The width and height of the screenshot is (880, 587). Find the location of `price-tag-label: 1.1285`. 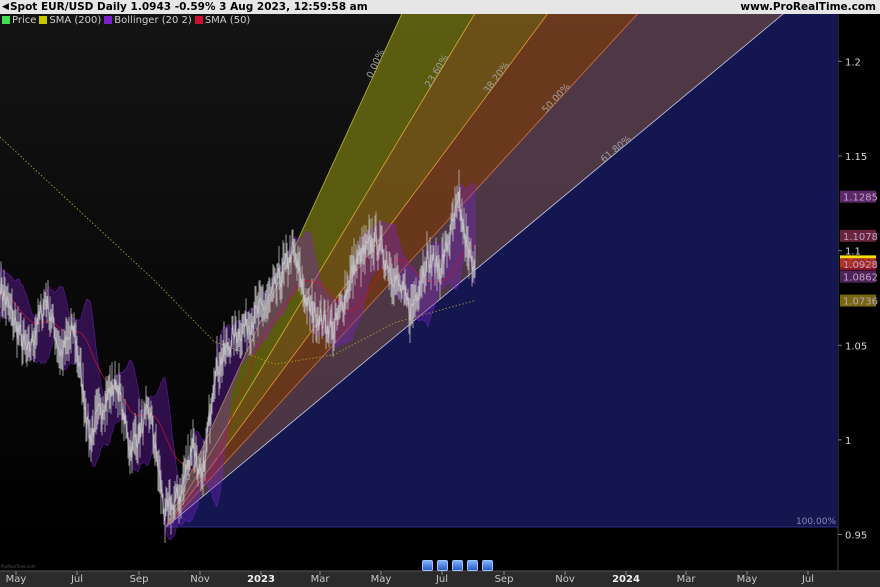

price-tag-label: 1.1285 is located at coordinates (860, 198).